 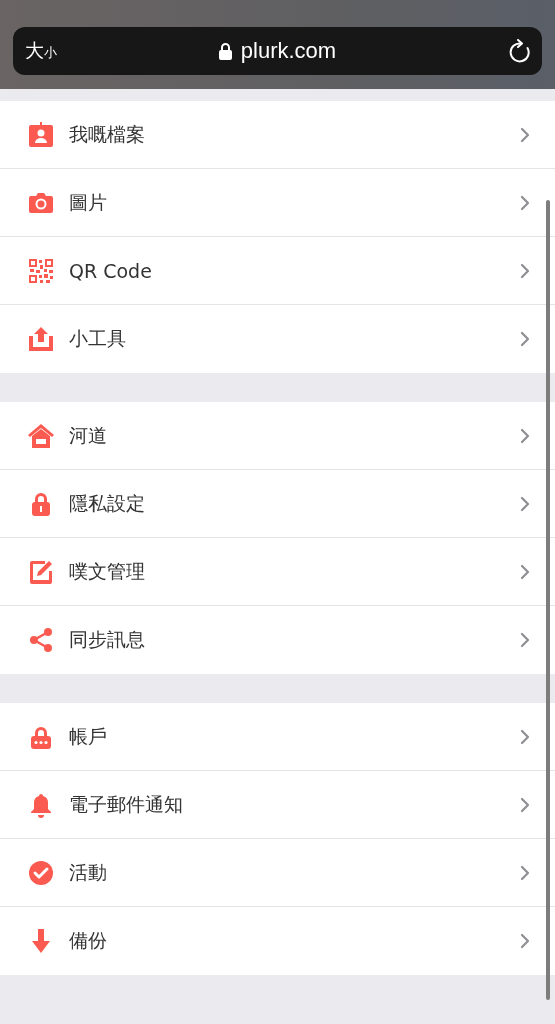 What do you see at coordinates (41, 339) in the screenshot?
I see `upload-icon` at bounding box center [41, 339].